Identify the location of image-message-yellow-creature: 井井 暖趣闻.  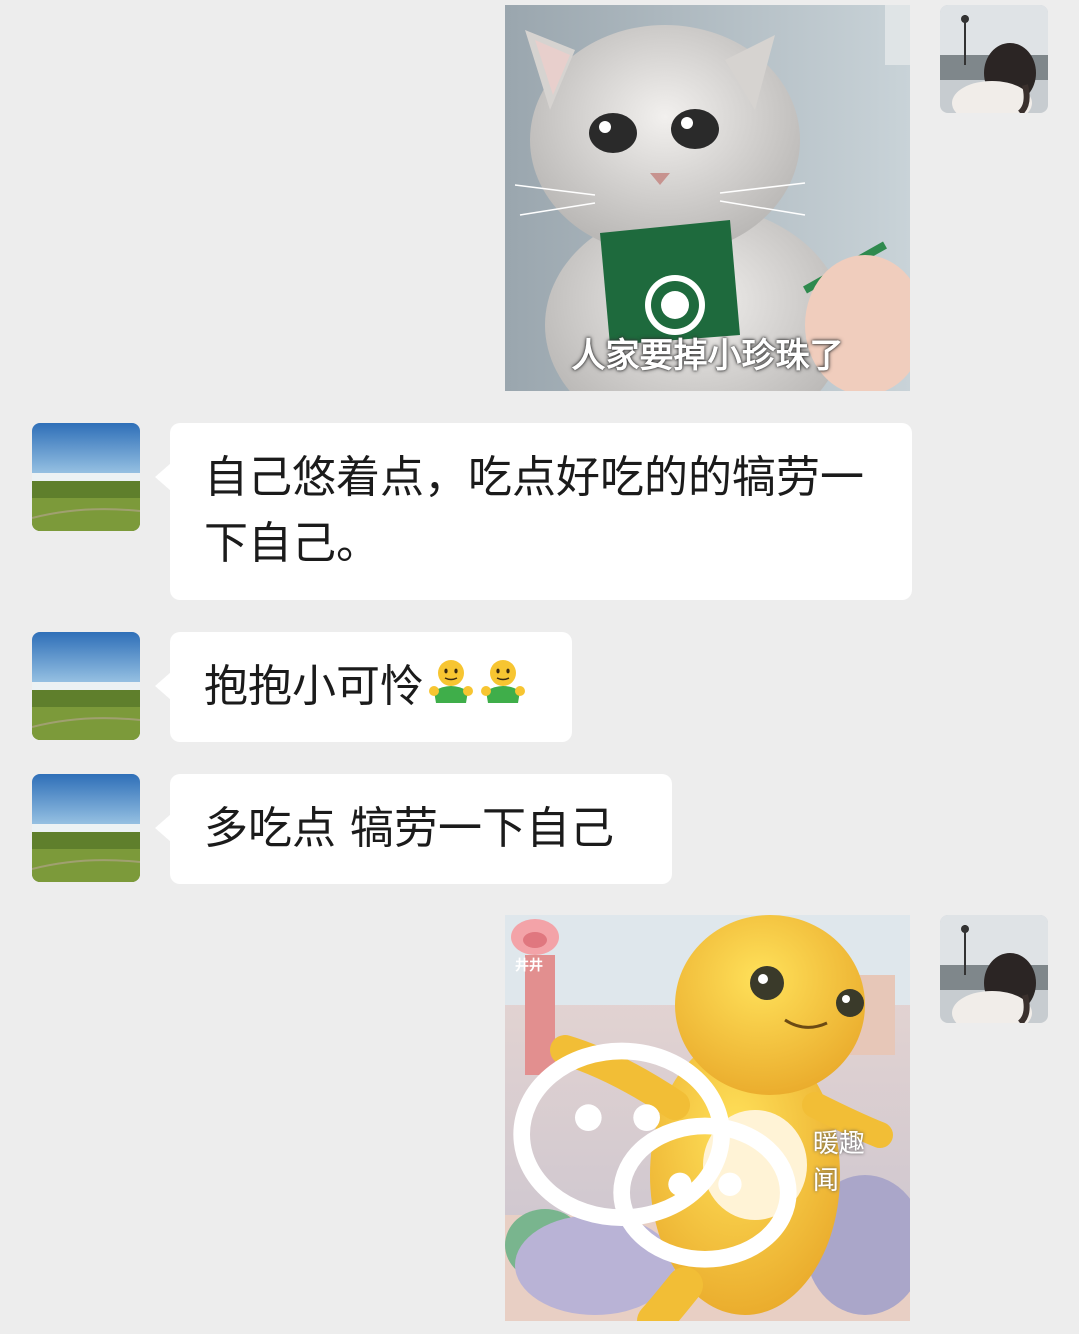
(707, 1118).